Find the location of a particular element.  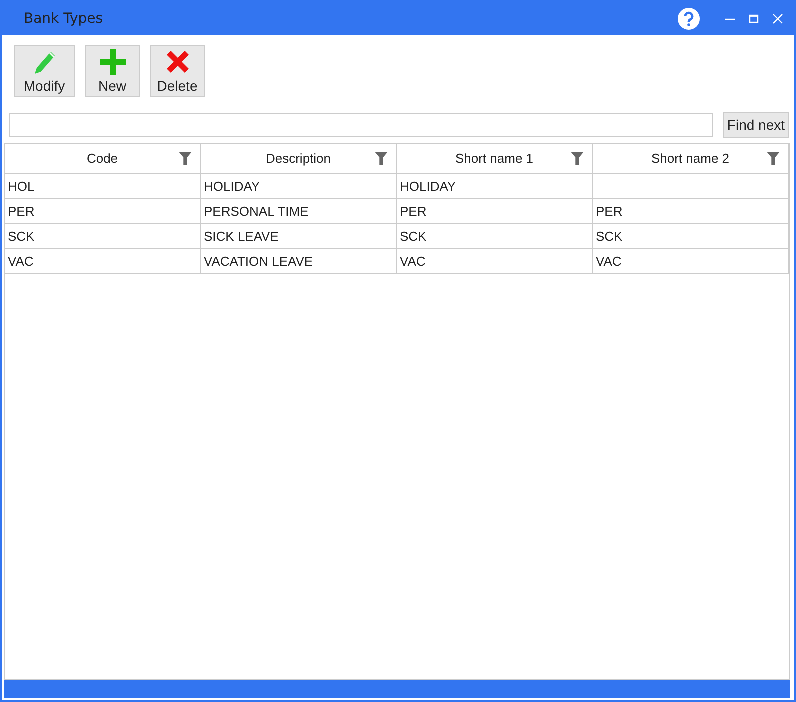

header-label: Short name 2 is located at coordinates (690, 158).